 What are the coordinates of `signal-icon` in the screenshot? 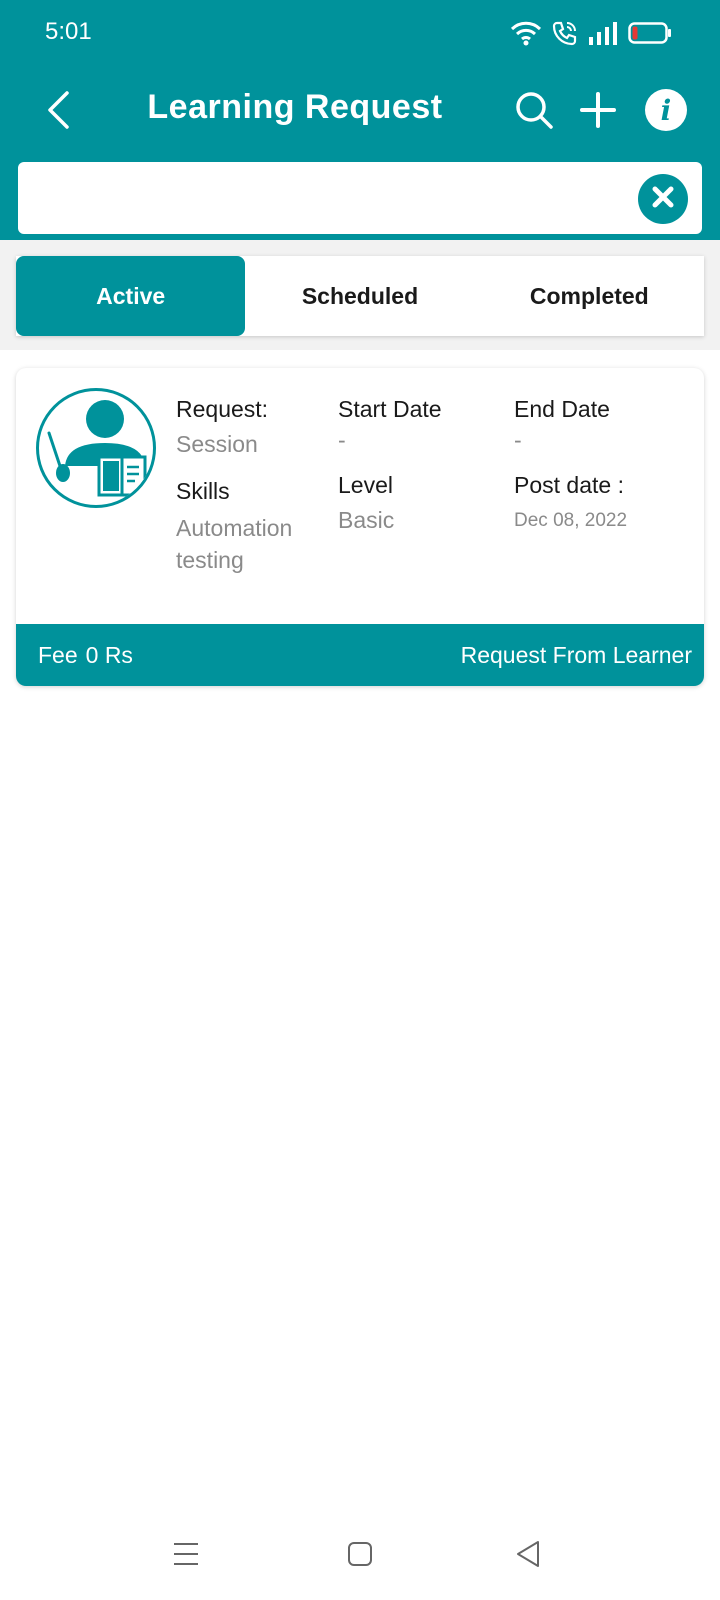 It's located at (603, 33).